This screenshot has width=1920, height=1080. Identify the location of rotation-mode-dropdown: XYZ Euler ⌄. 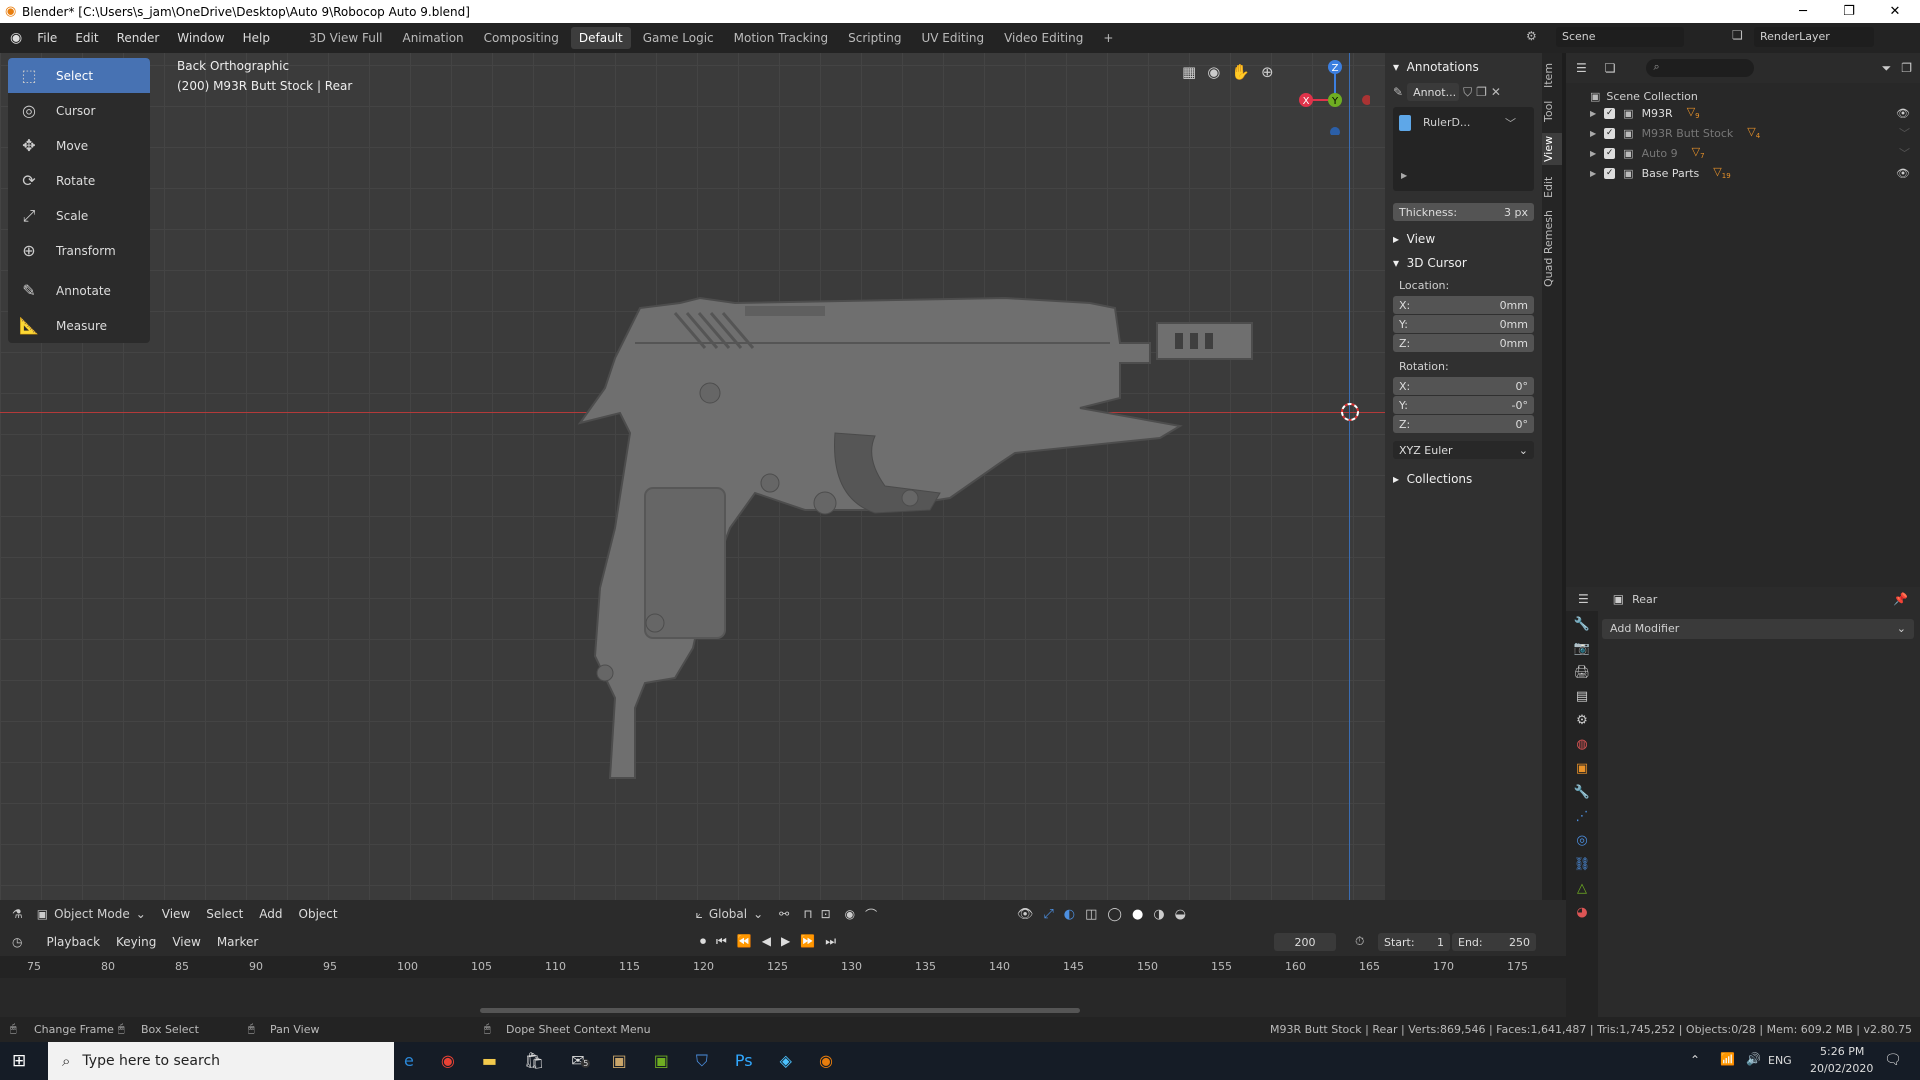
(1463, 450).